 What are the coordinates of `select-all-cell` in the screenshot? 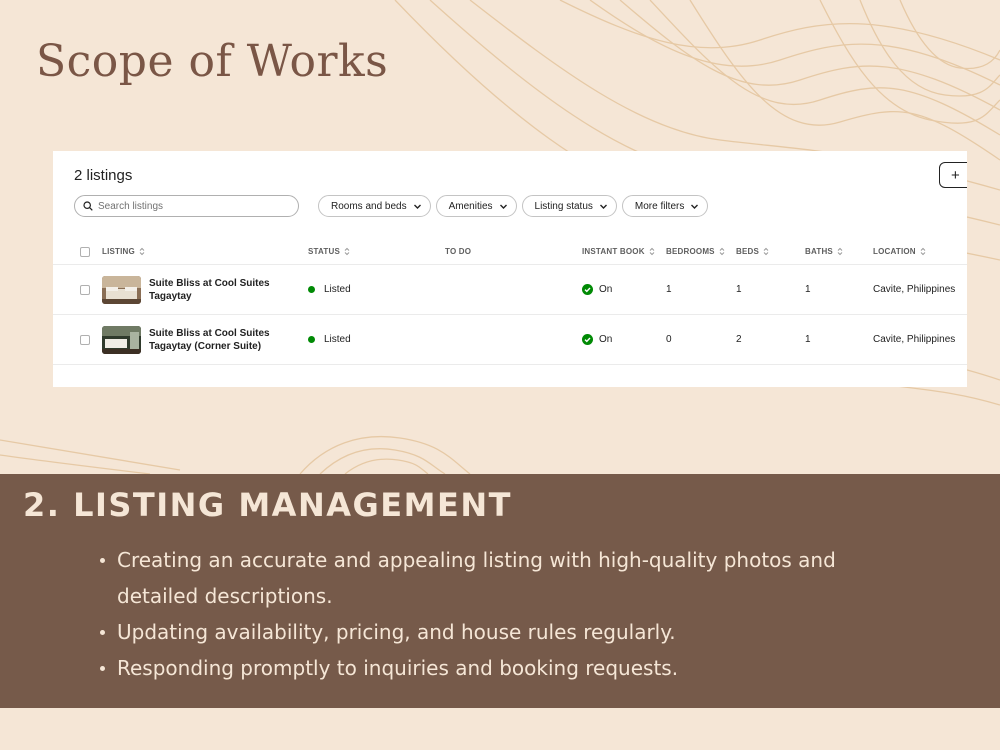 It's located at (85, 251).